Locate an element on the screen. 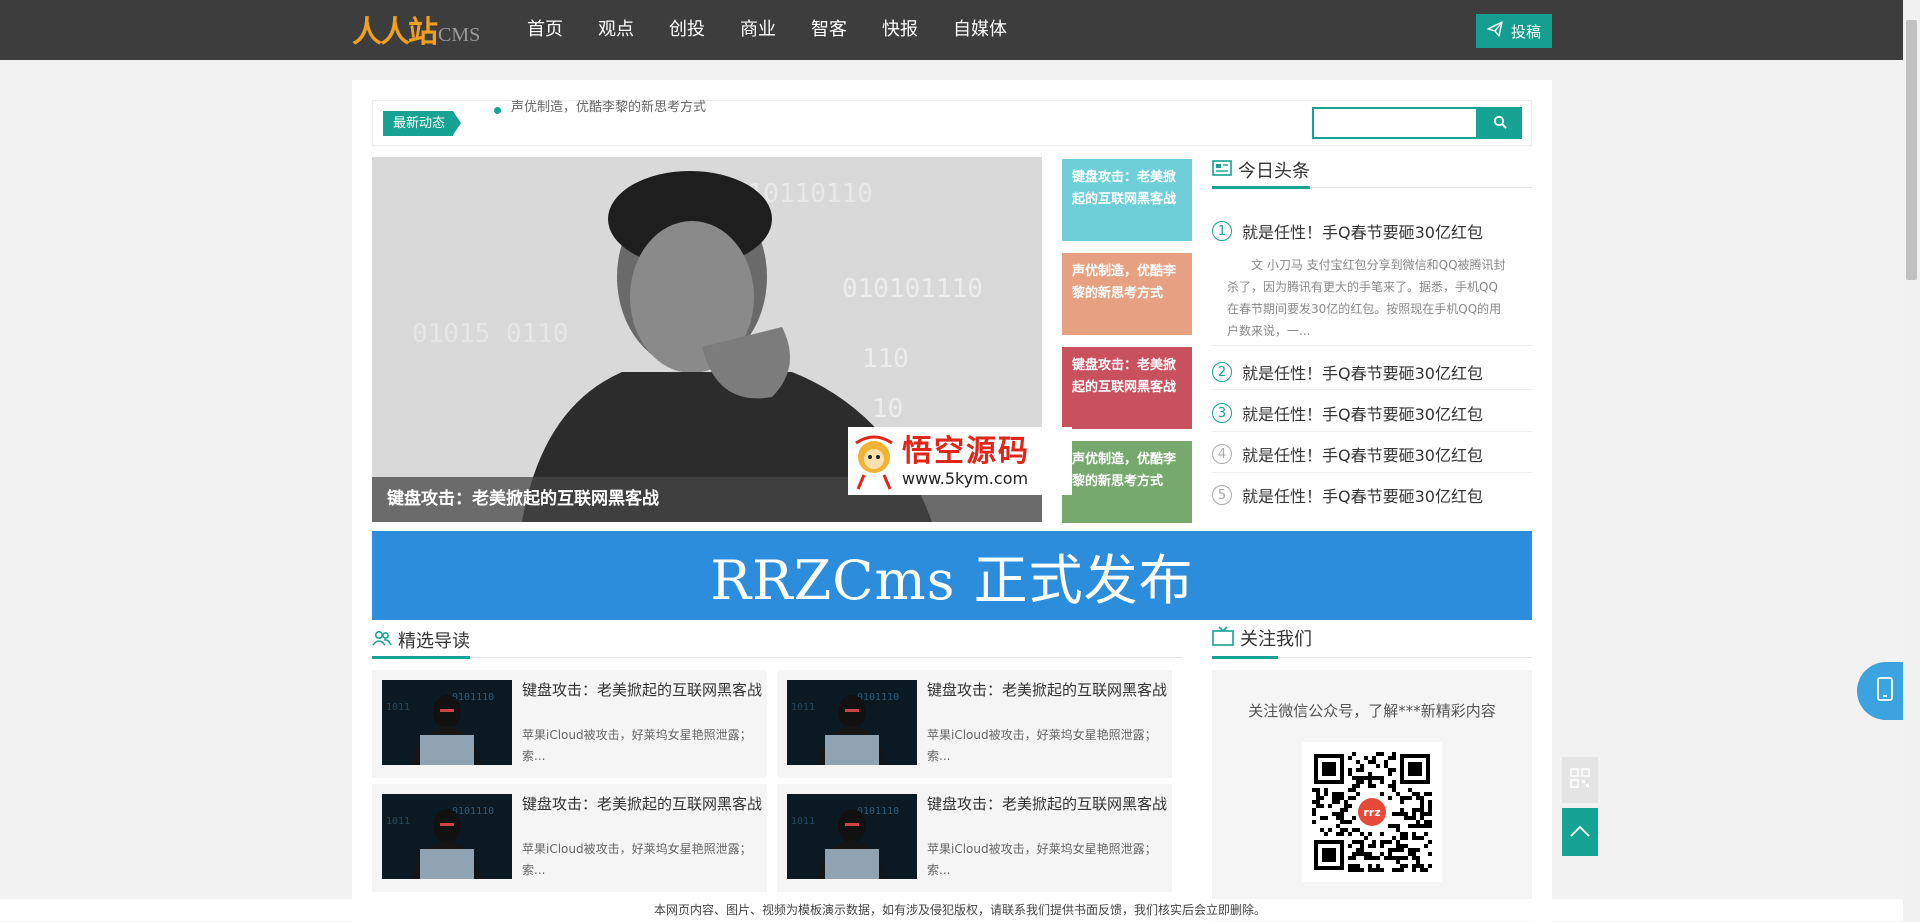  watermark-url: www.5kym.com is located at coordinates (965, 478).